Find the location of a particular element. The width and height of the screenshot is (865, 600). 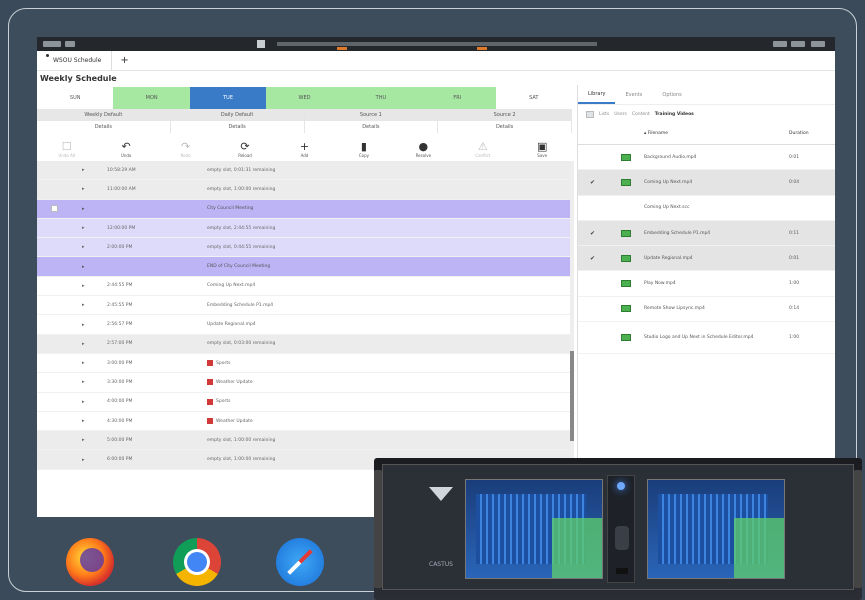

tab-label: WSOU Schedule is located at coordinates (77, 60).